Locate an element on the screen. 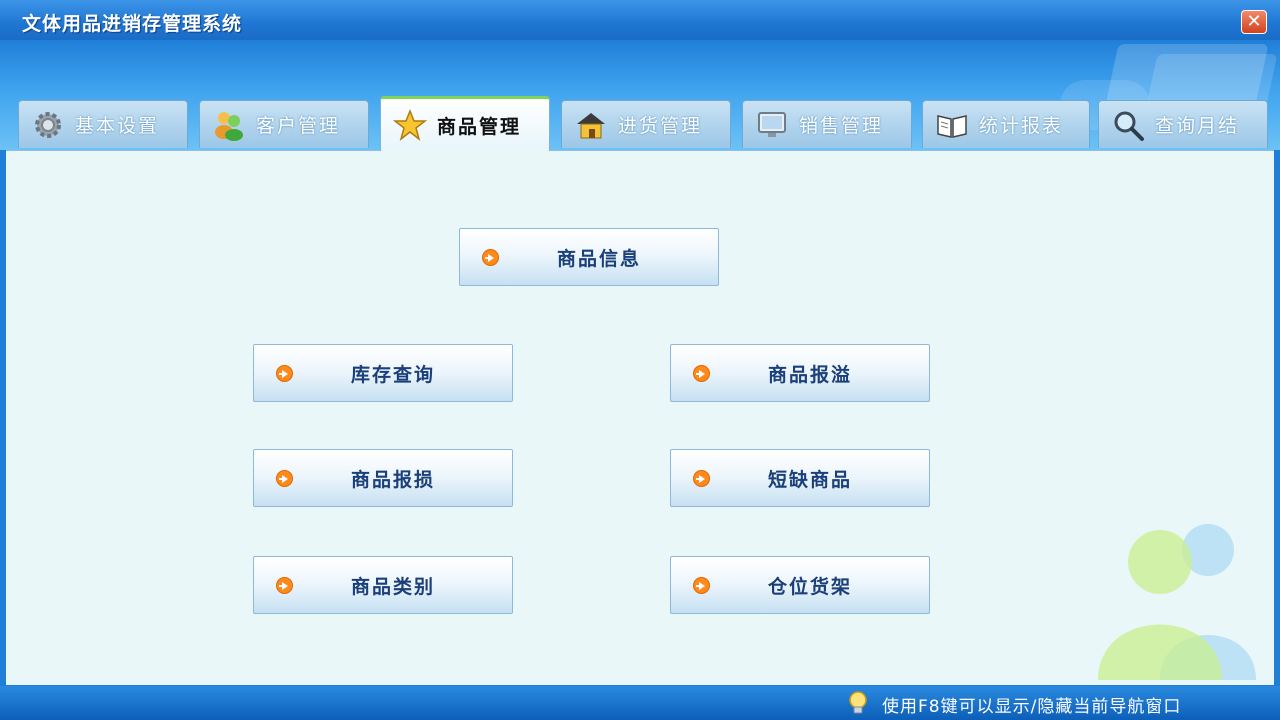  tab-customer-management: 客户管理 is located at coordinates (284, 124).